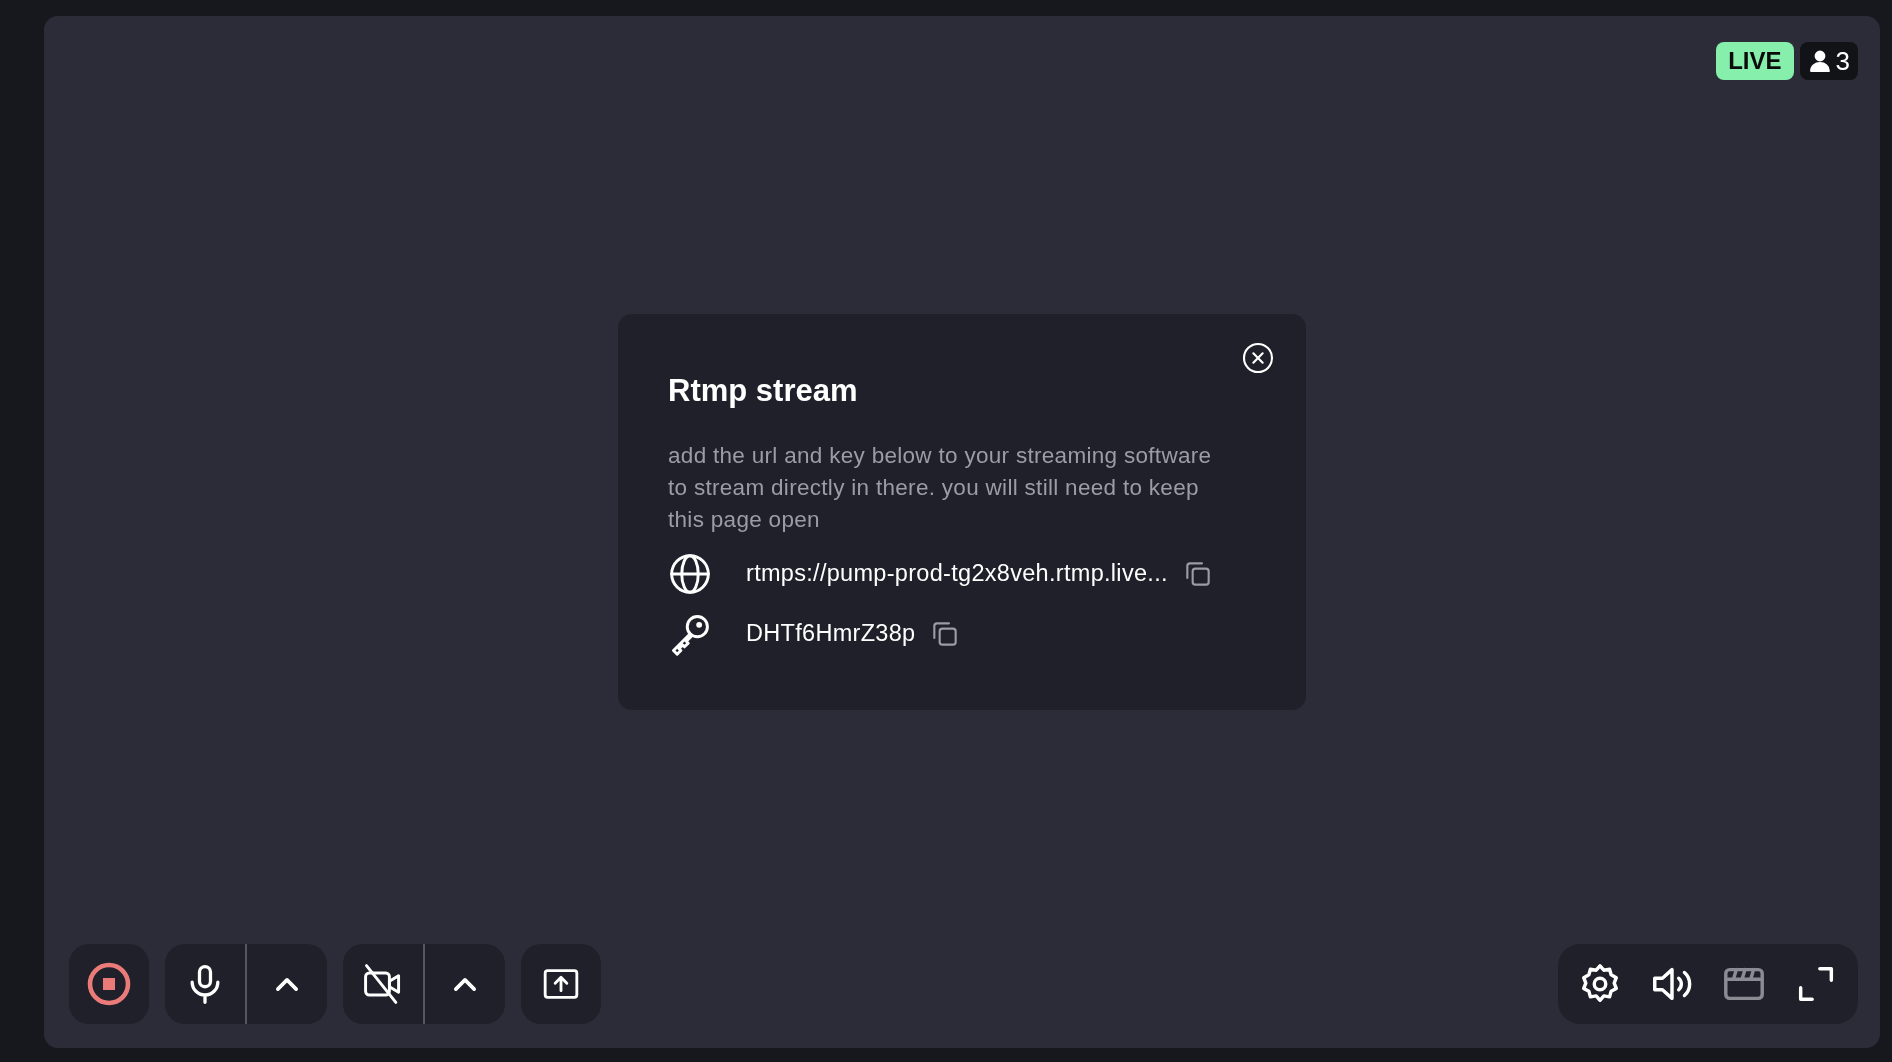  I want to click on person-icon, so click(1819, 61).